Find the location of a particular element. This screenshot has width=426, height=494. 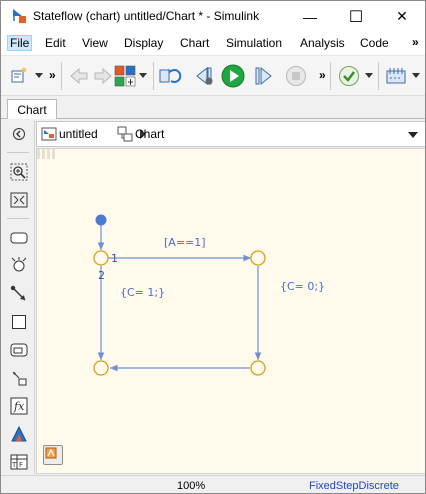

fit-view-icon is located at coordinates (19, 200).